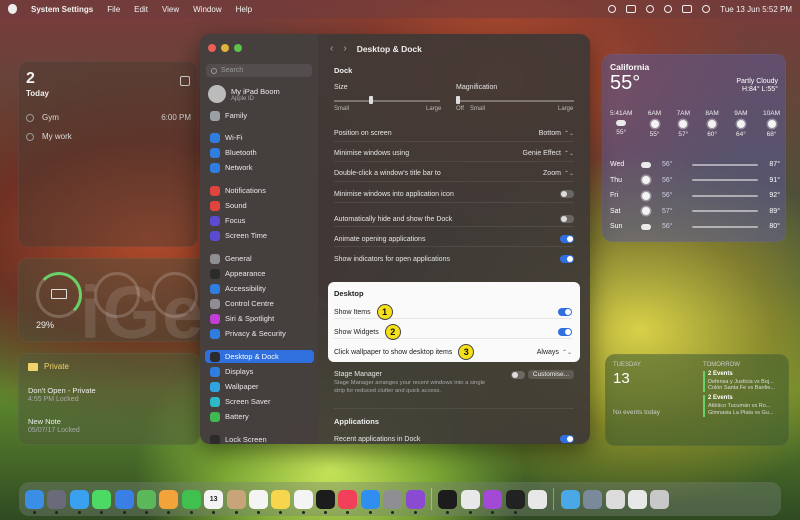 This screenshot has height=520, width=800. What do you see at coordinates (260, 438) in the screenshot?
I see `sidebar-item-lock-screen: Lock Screen` at bounding box center [260, 438].